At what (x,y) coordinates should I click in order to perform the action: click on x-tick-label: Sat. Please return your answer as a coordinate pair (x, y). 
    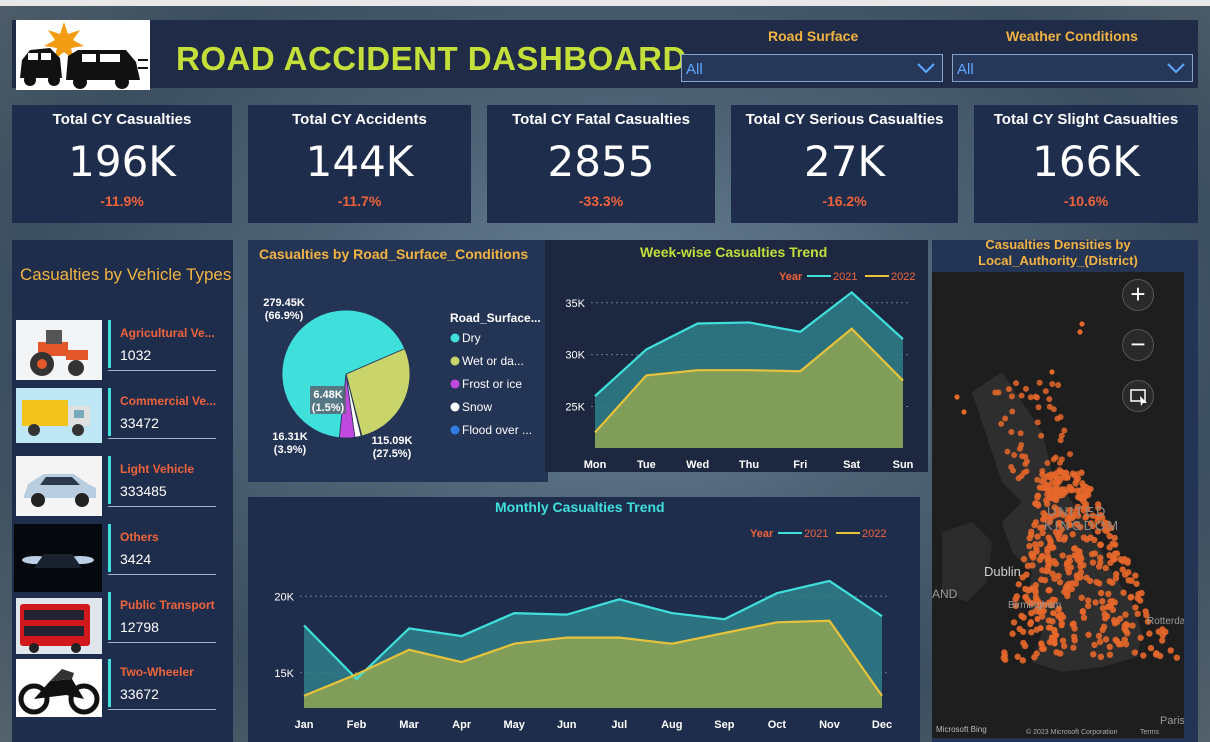
    Looking at the image, I should click on (851, 464).